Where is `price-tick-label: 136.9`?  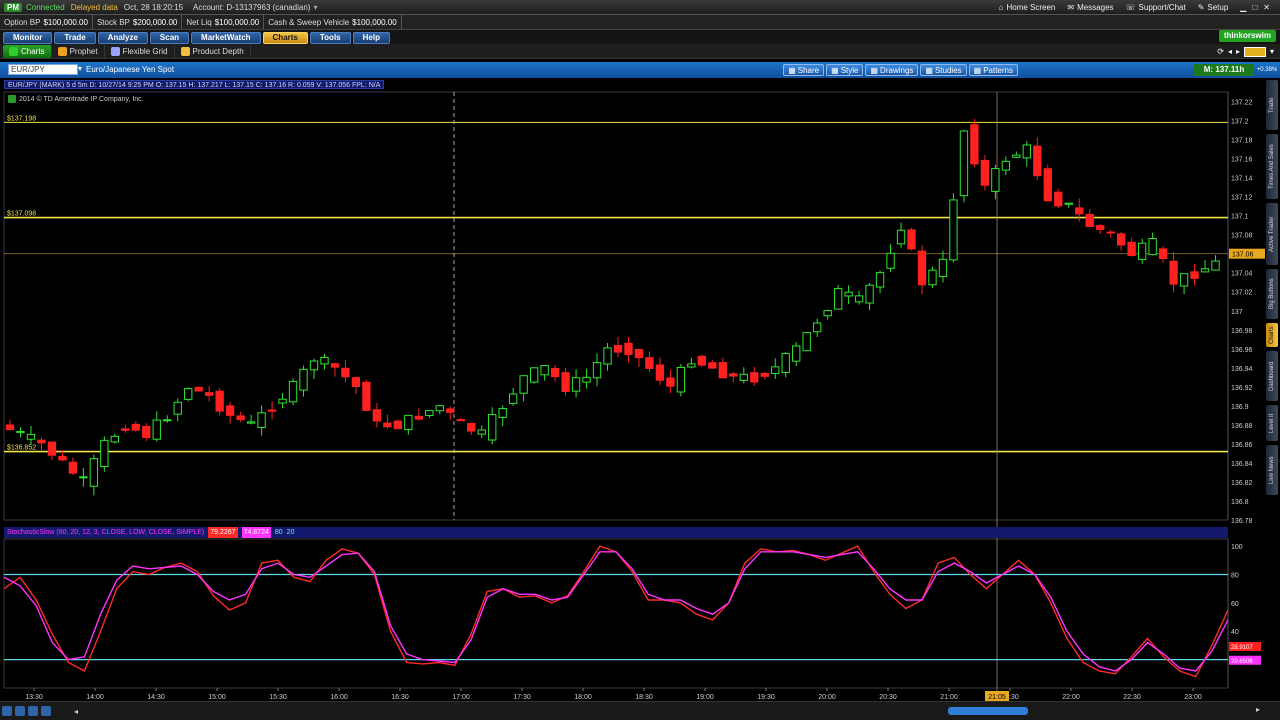 price-tick-label: 136.9 is located at coordinates (1240, 407).